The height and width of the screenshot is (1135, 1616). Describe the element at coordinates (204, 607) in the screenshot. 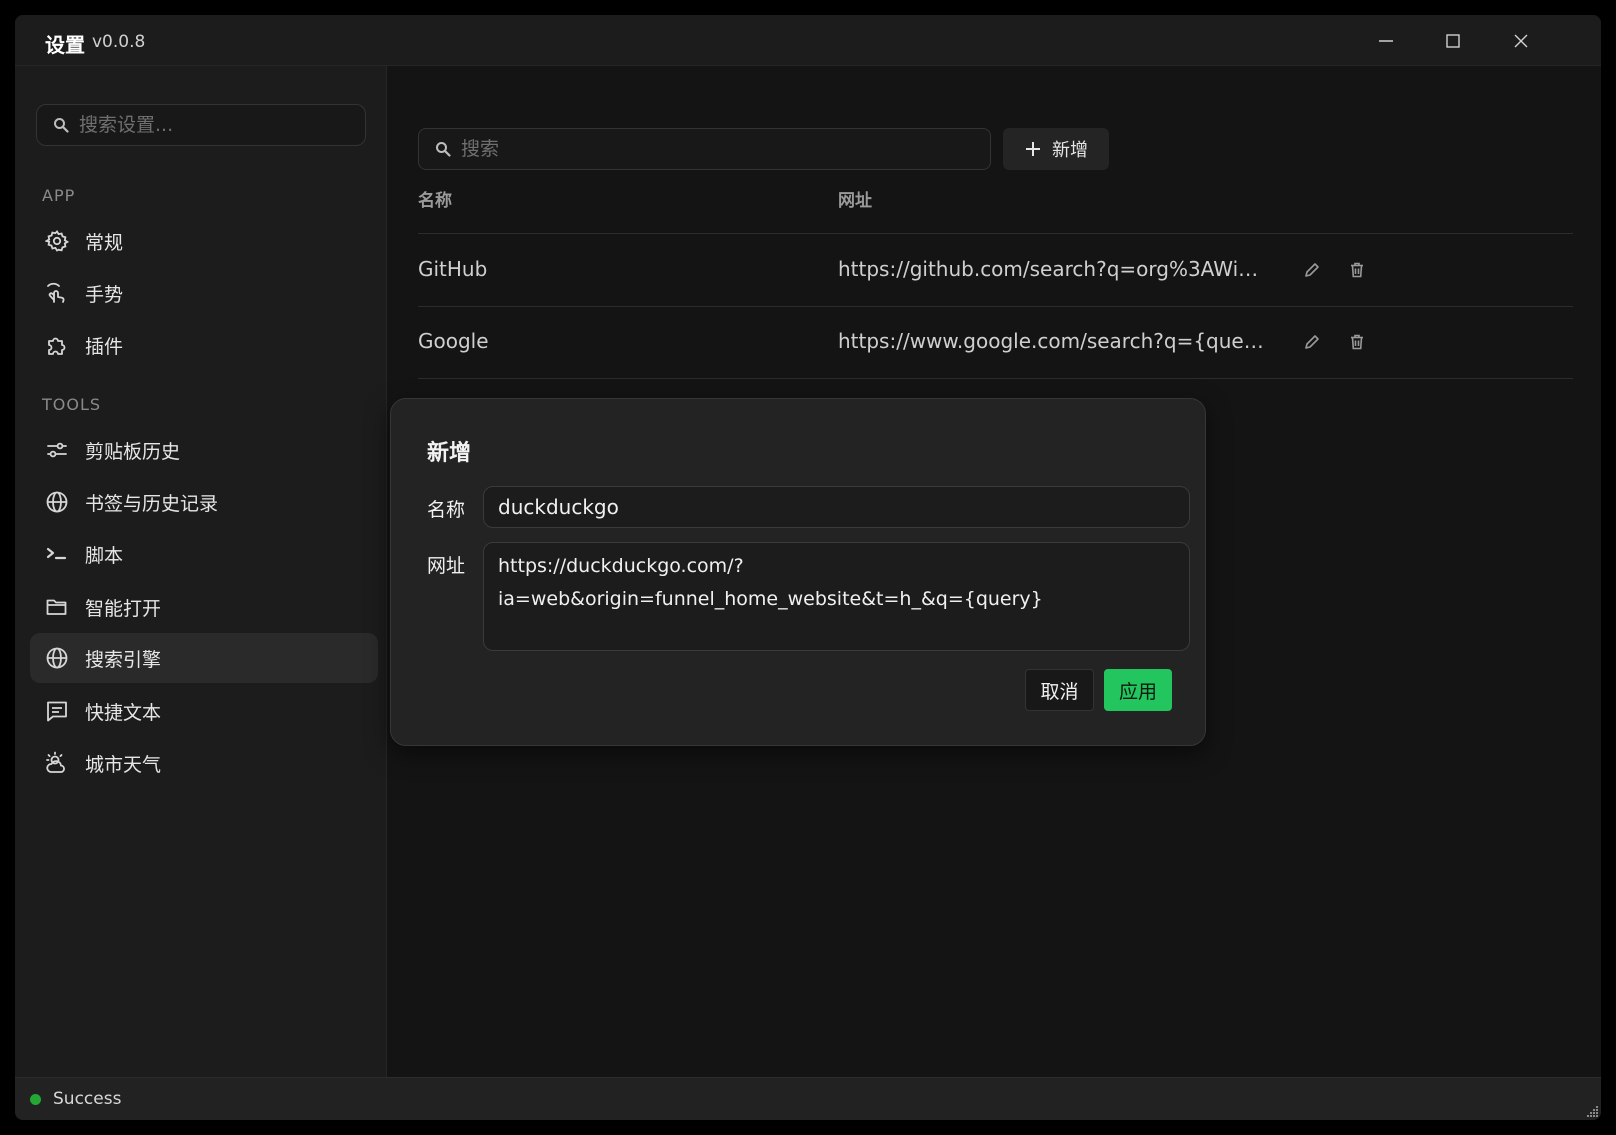

I see `sidebar-item-smart-open: 智能打开` at that location.